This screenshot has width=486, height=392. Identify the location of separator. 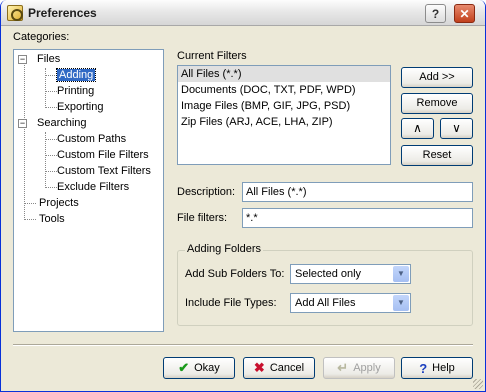
(243, 345).